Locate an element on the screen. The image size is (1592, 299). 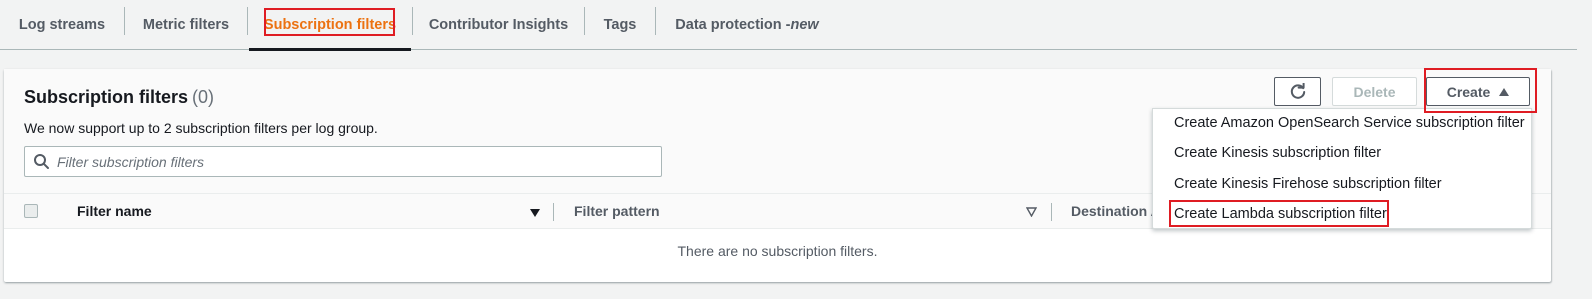
column-header-filter-name: Filter name is located at coordinates (114, 211).